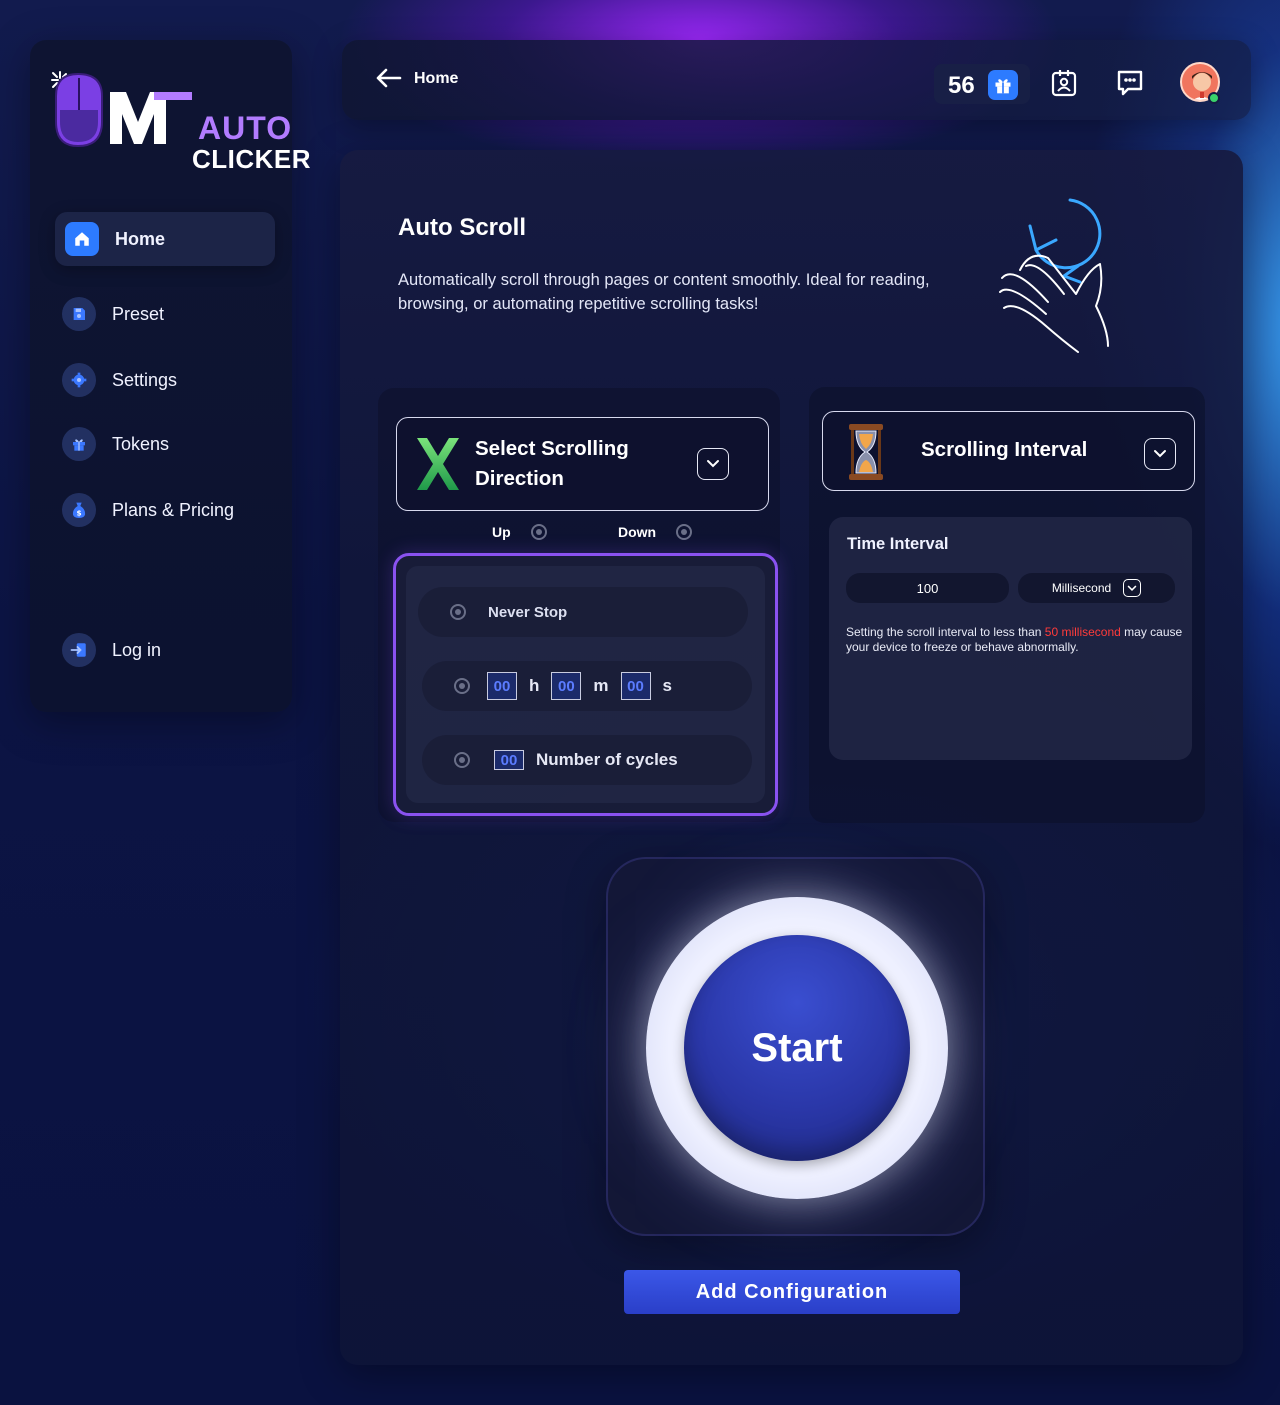 Image resolution: width=1280 pixels, height=1405 pixels. What do you see at coordinates (519, 532) in the screenshot?
I see `direction-option-up: Up` at bounding box center [519, 532].